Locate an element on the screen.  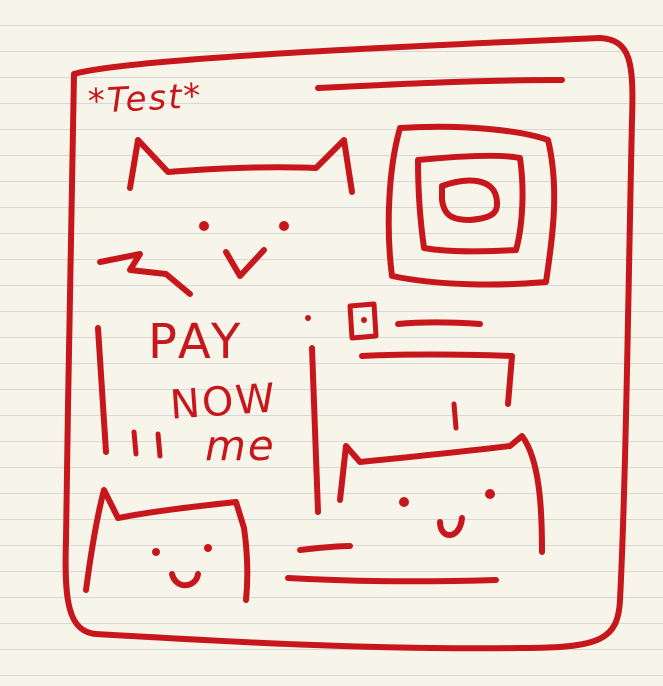
cat3-mouth is located at coordinates (185, 580).